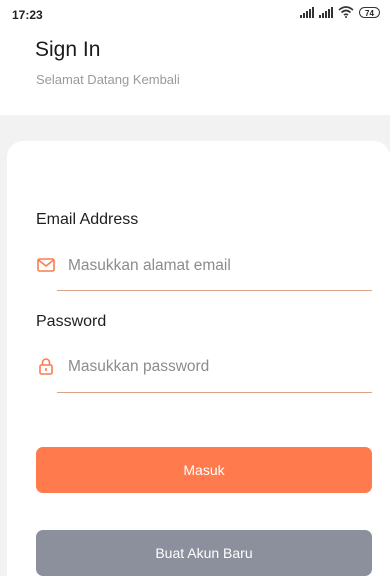 The height and width of the screenshot is (576, 390). I want to click on page-header: Sign In Selamat Datang Kembali, so click(195, 73).